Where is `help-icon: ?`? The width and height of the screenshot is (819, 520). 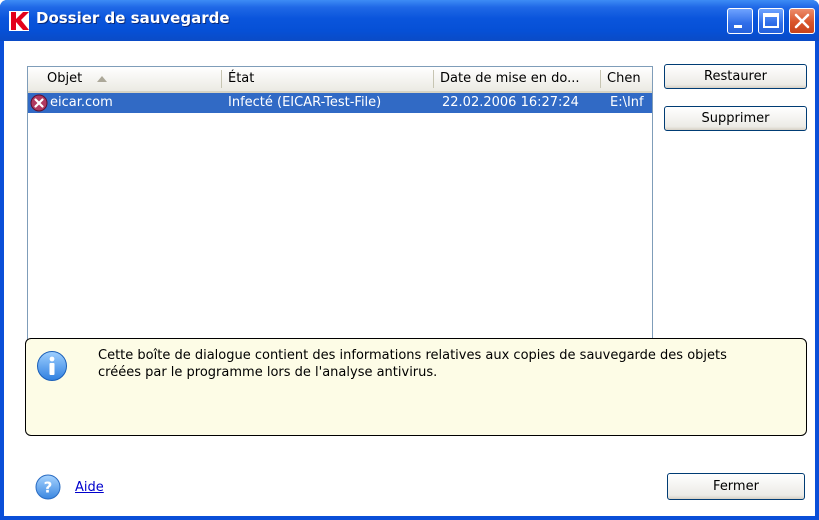 help-icon: ? is located at coordinates (48, 487).